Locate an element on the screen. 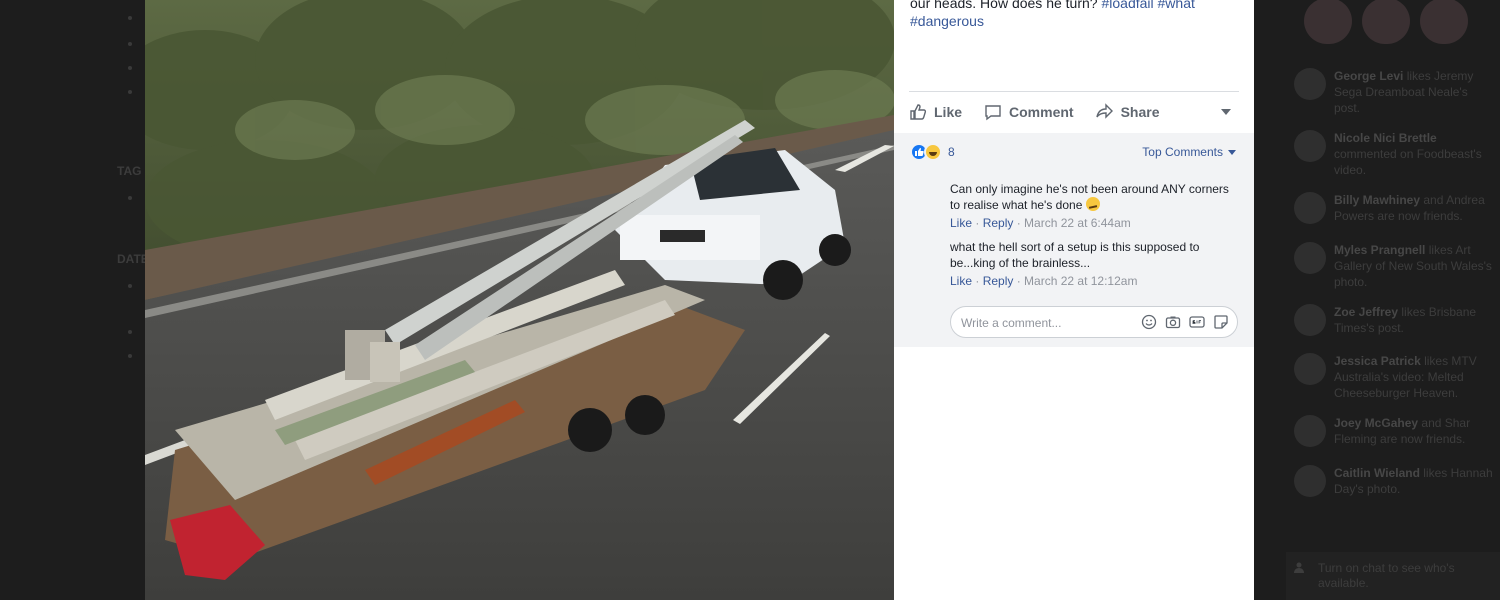  hashtag-loadfail: #loadfail is located at coordinates (1127, 5).